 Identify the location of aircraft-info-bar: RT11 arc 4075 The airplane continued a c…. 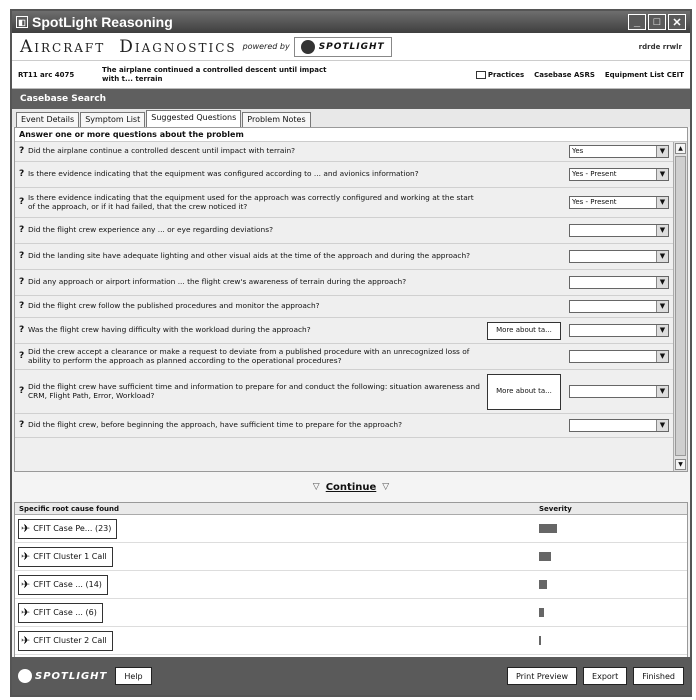
(351, 75).